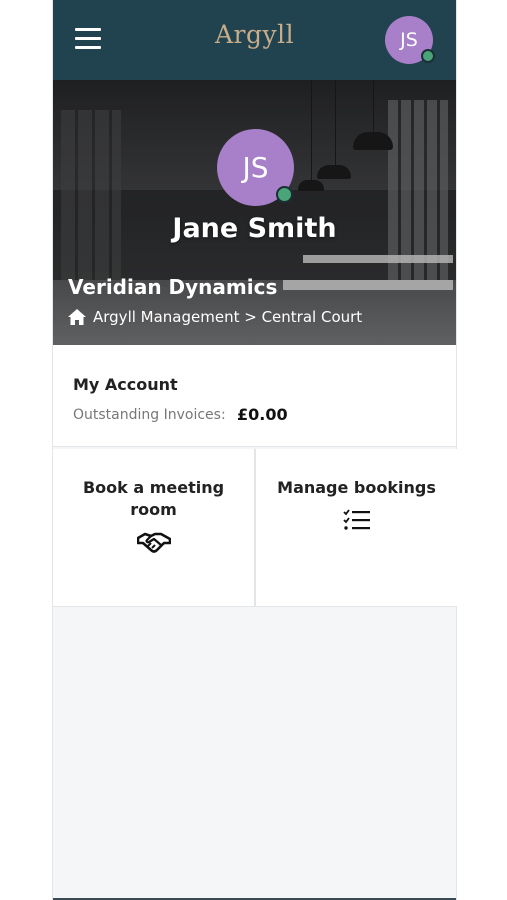 The width and height of the screenshot is (507, 900). What do you see at coordinates (149, 415) in the screenshot?
I see `outstanding-invoices-label: Outstanding Invoices:` at bounding box center [149, 415].